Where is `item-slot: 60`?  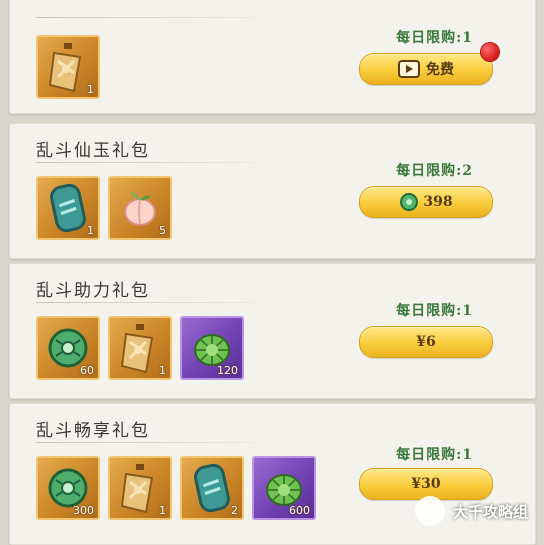
item-slot: 60 is located at coordinates (68, 348).